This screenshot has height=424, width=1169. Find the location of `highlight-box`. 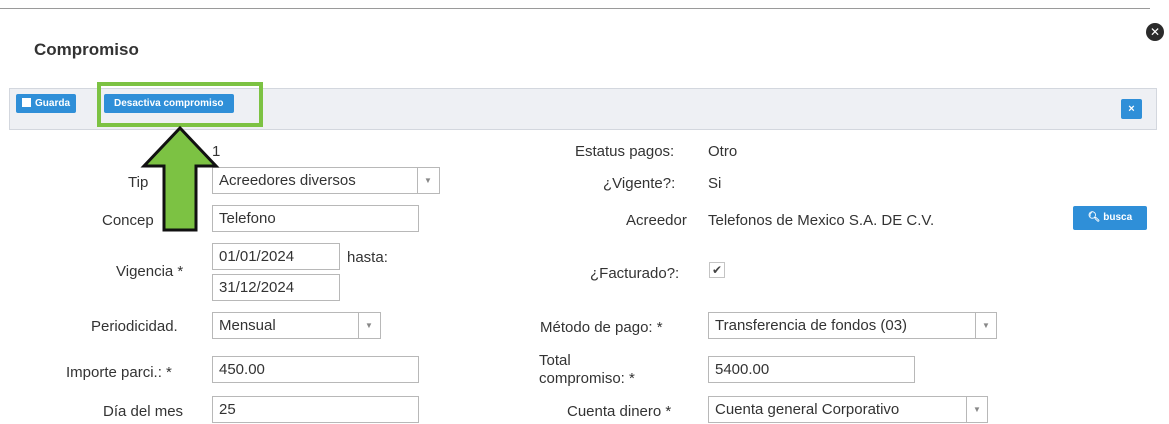

highlight-box is located at coordinates (180, 104).